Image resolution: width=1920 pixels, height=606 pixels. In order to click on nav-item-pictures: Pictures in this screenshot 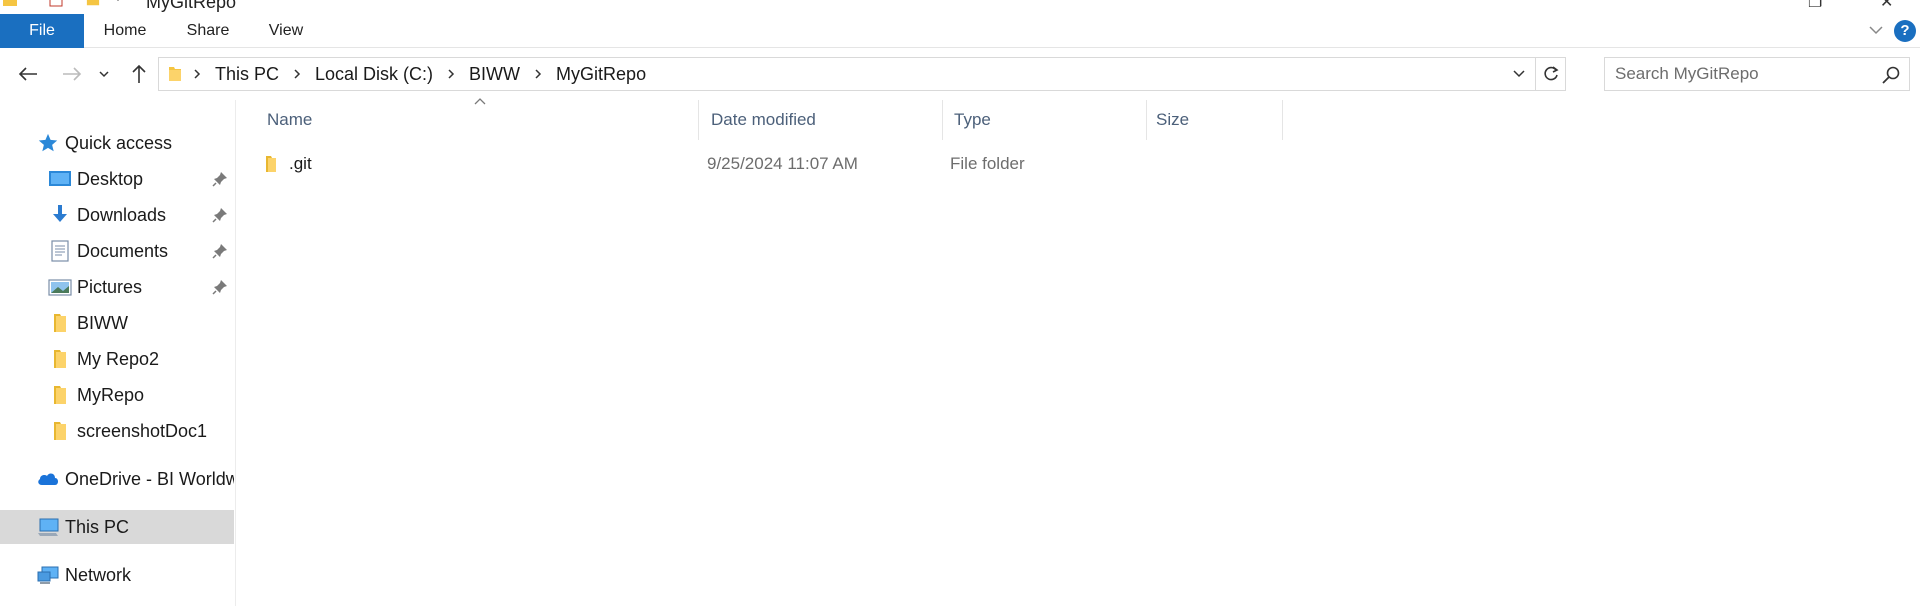, I will do `click(117, 287)`.